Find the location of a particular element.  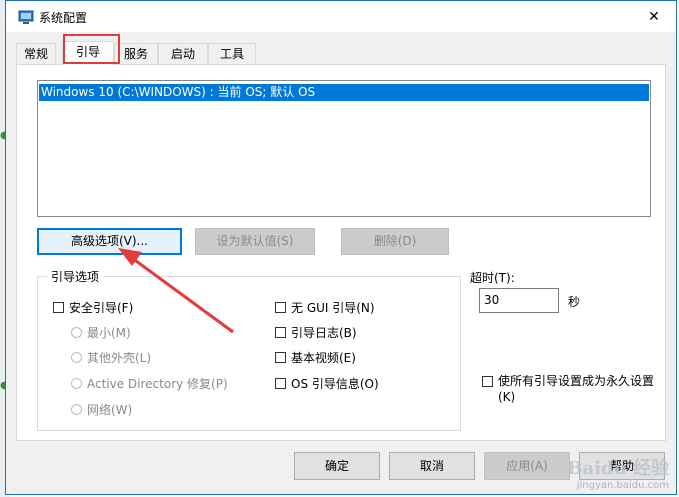

checkbox-label: 引导日志(B) is located at coordinates (324, 333).